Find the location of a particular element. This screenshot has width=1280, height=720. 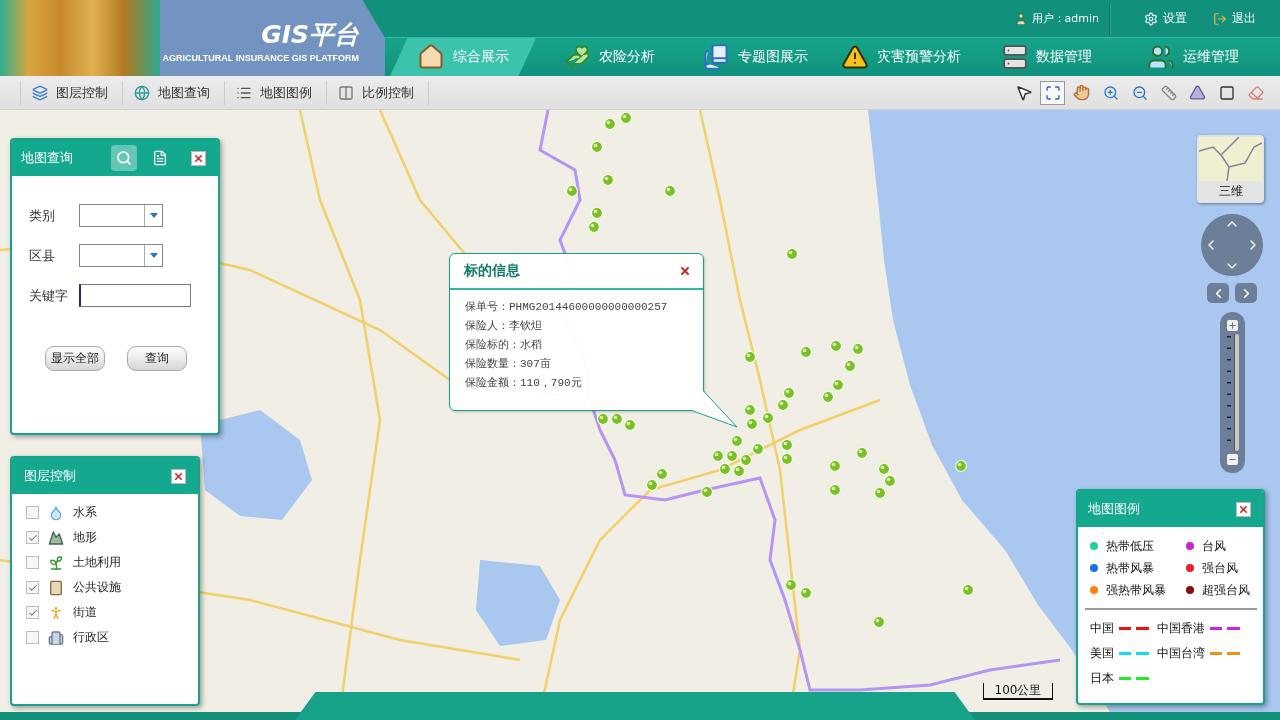

layer-label: 地形 is located at coordinates (85, 537).